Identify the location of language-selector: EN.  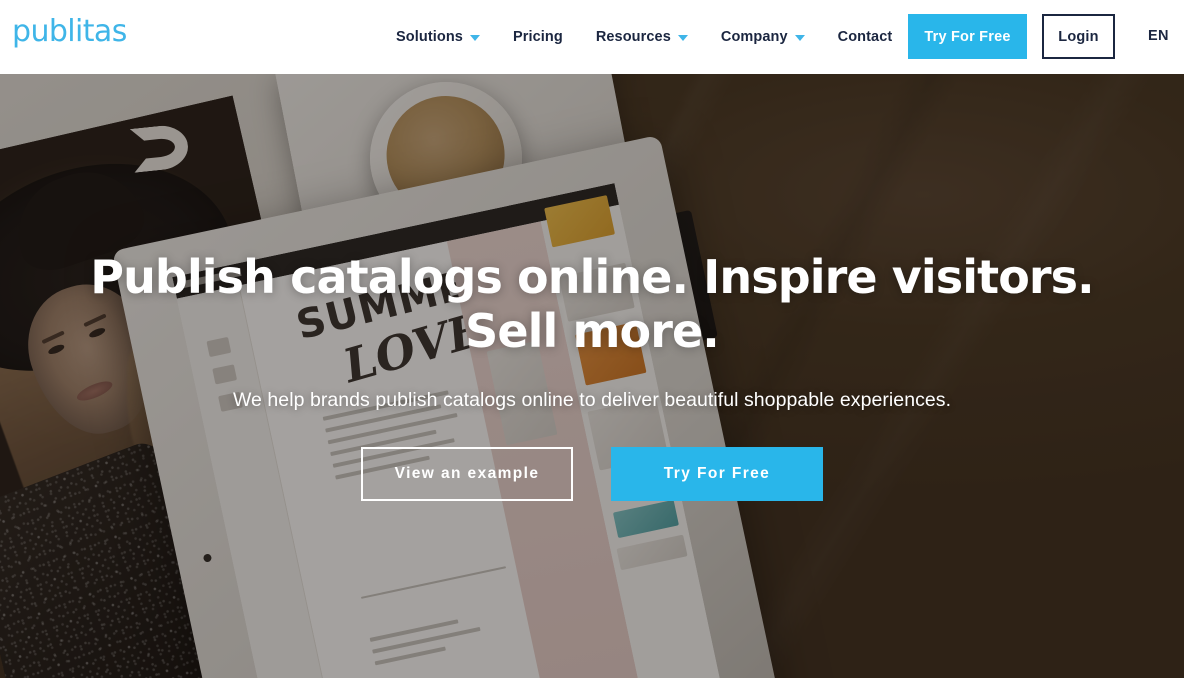
(1158, 36).